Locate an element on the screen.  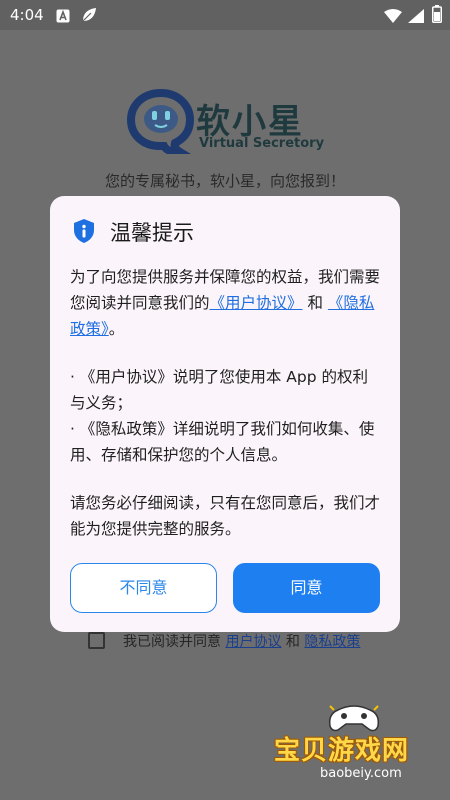
status-time: 4:04 is located at coordinates (27, 15).